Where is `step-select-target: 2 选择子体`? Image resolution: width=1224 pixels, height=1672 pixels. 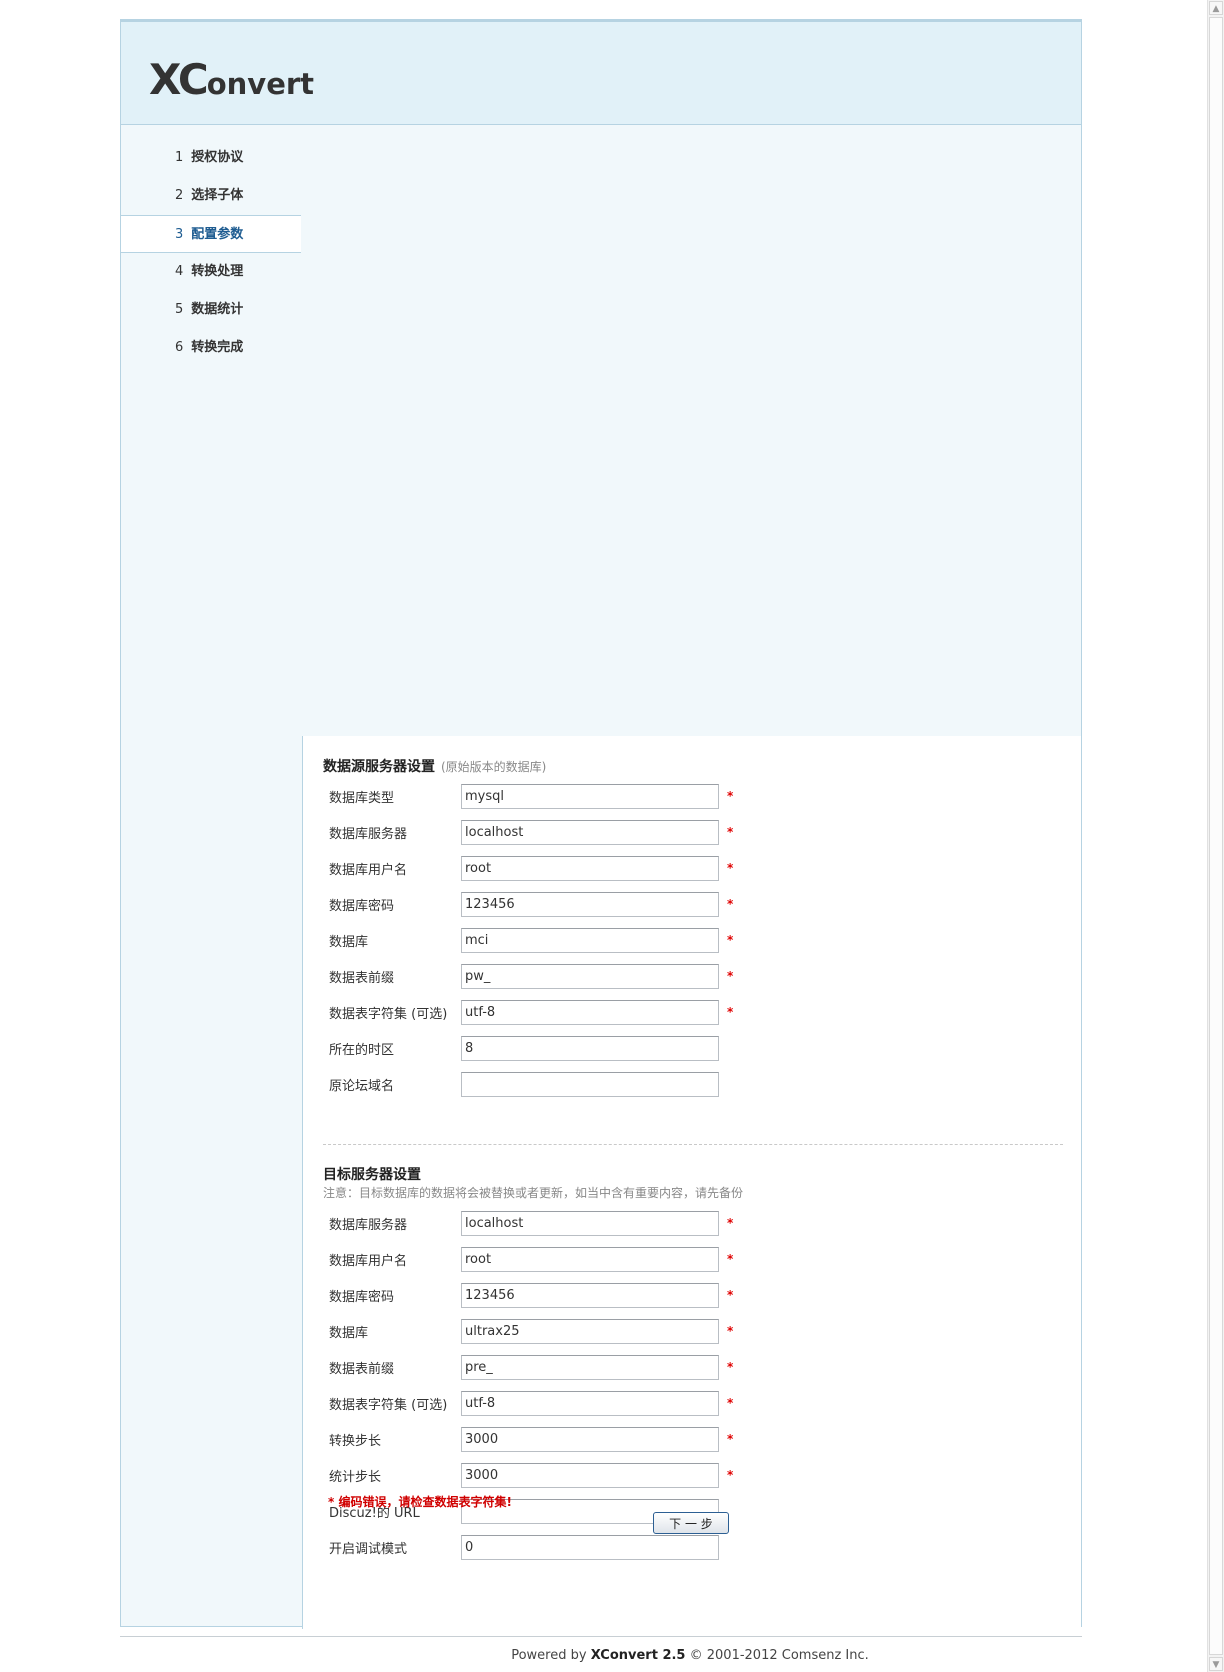 step-select-target: 2 选择子体 is located at coordinates (211, 196).